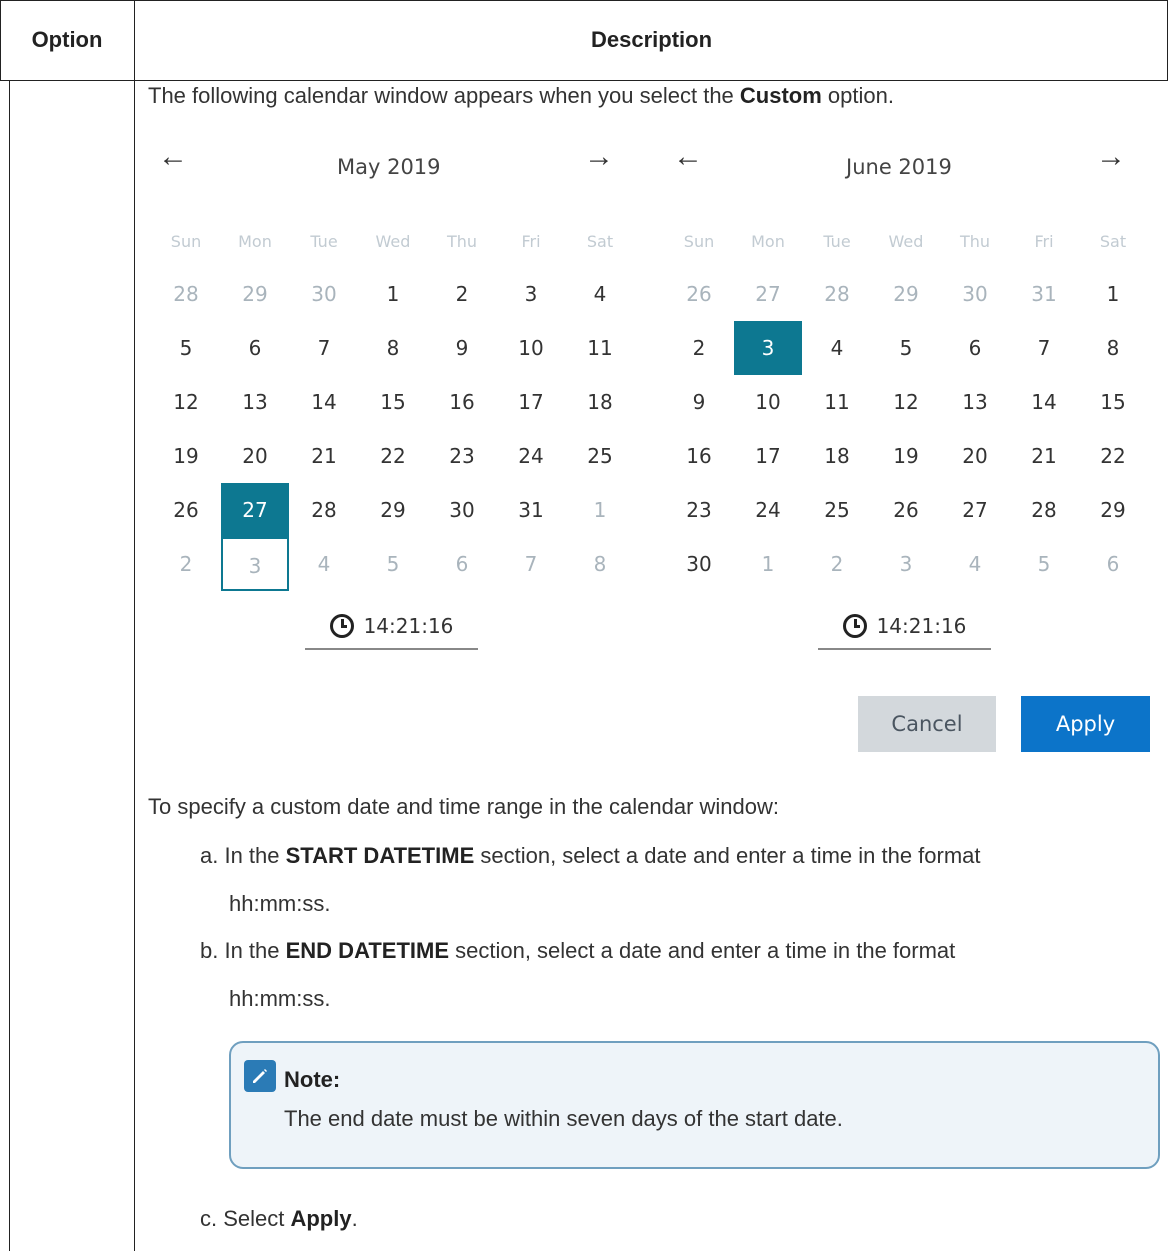 The width and height of the screenshot is (1168, 1251). I want to click on calendar-day-left: 13, so click(255, 402).